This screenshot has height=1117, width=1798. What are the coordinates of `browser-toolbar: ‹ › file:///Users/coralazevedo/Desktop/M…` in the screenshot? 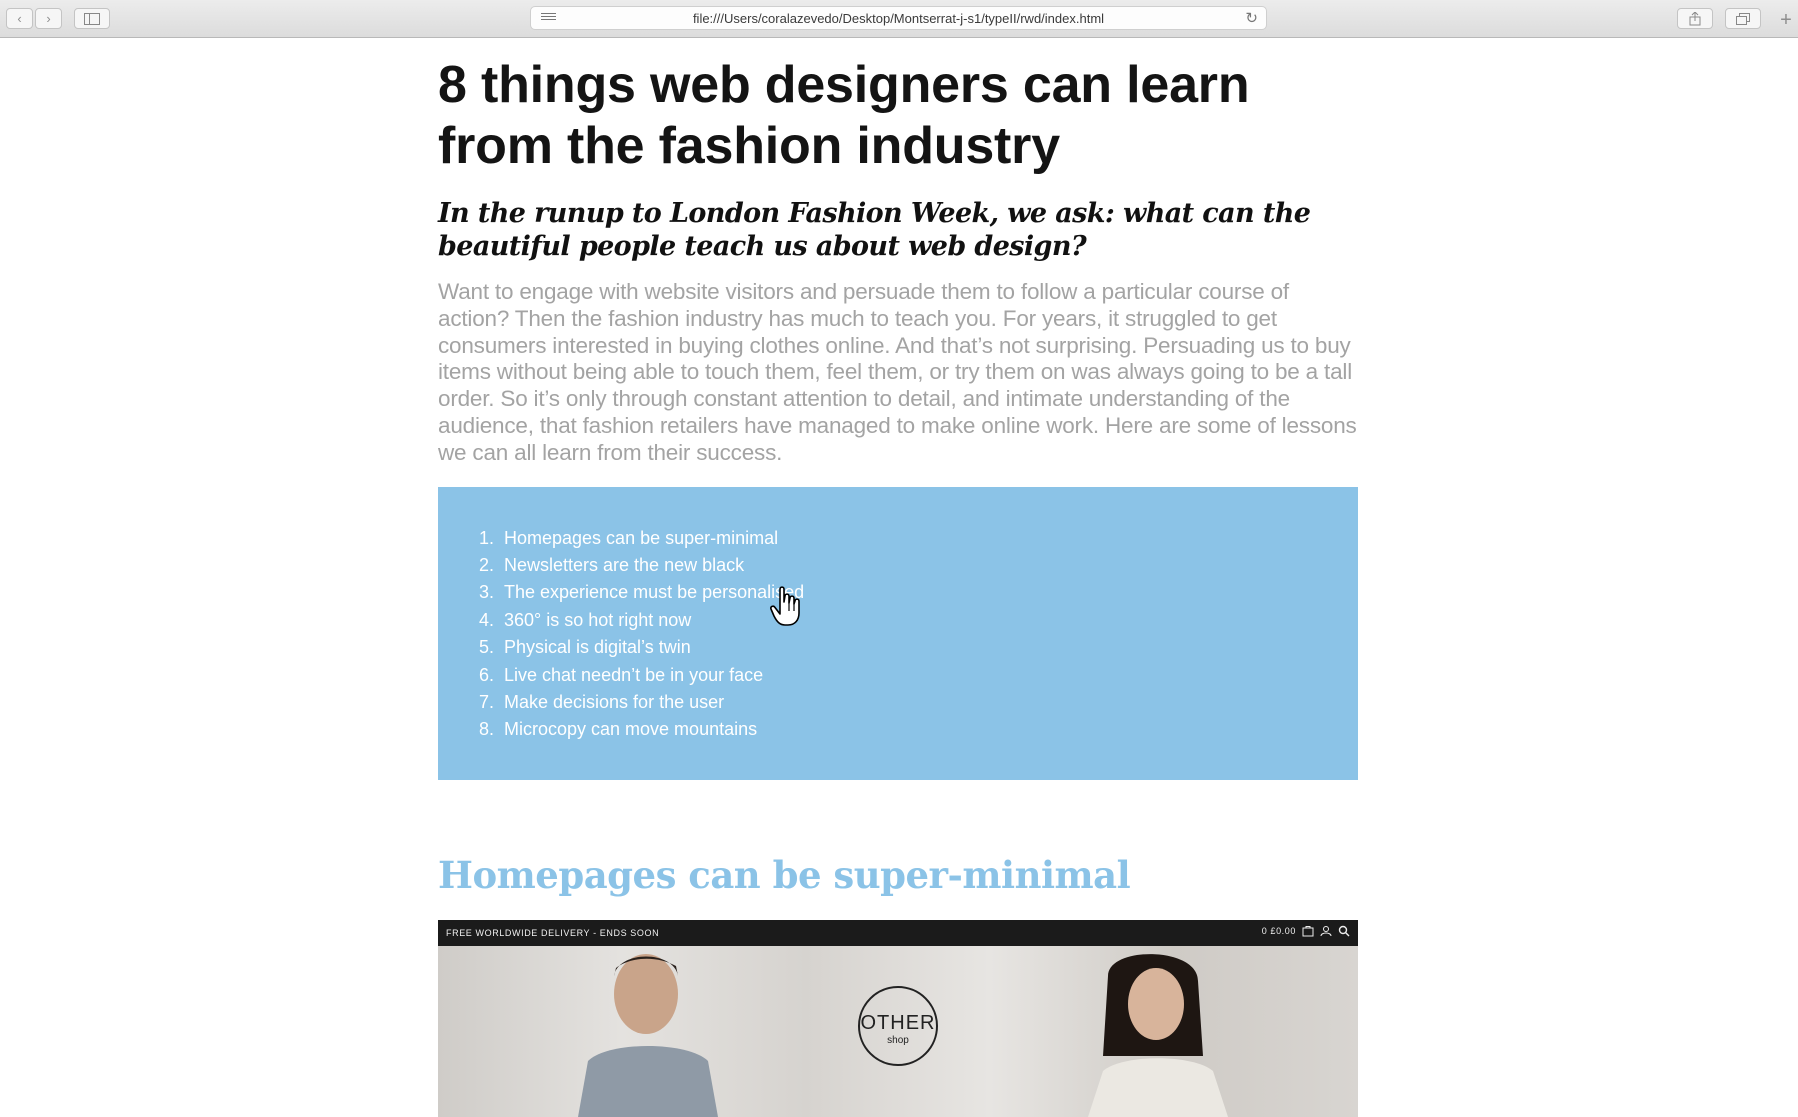 It's located at (899, 19).